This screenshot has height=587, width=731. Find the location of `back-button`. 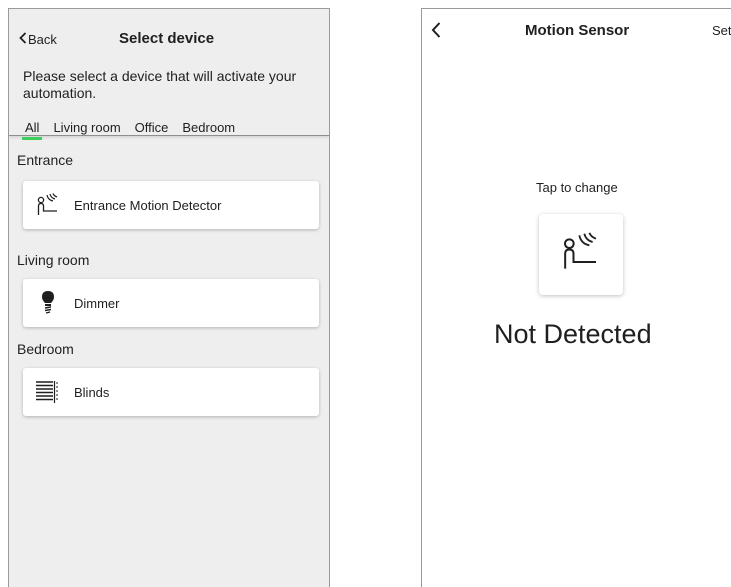

back-button is located at coordinates (436, 32).